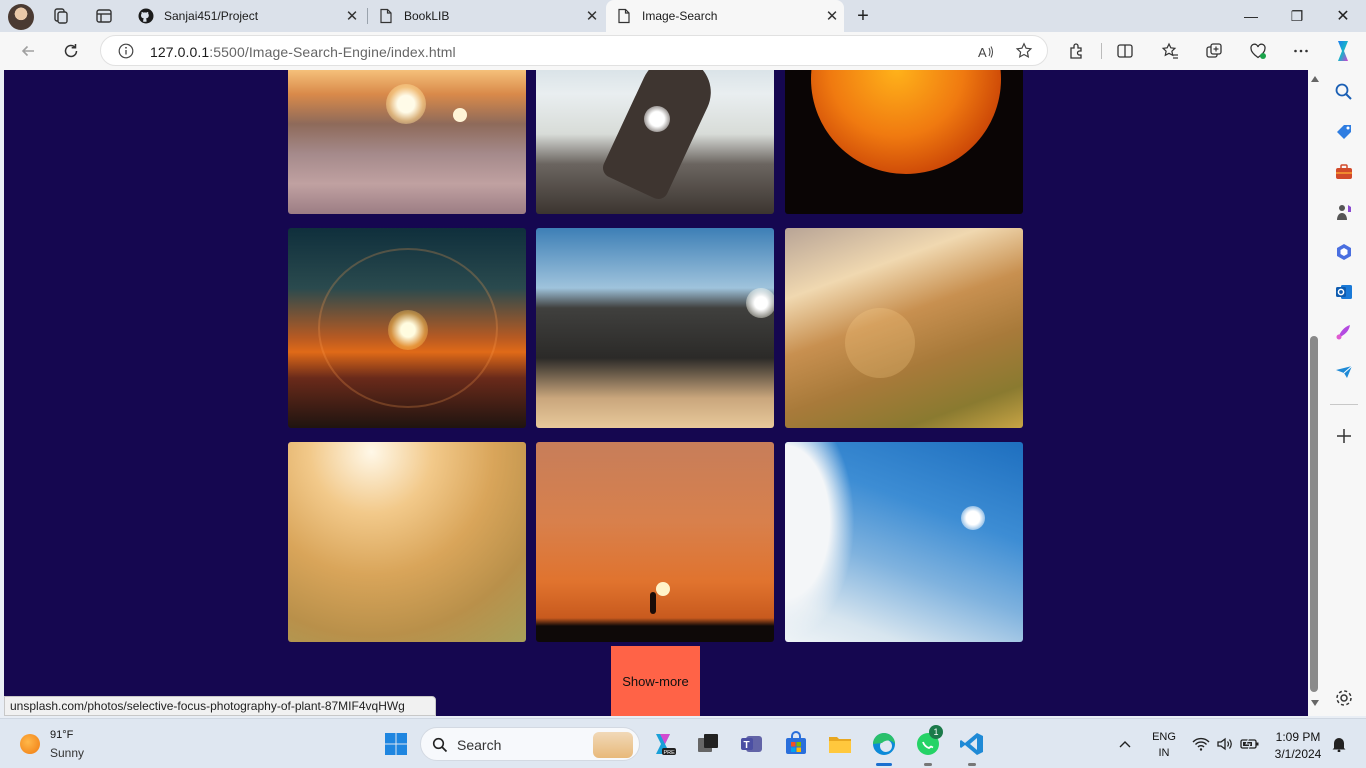 This screenshot has height=768, width=1366. What do you see at coordinates (1298, 754) in the screenshot?
I see `clock-date: 3/1/2024` at bounding box center [1298, 754].